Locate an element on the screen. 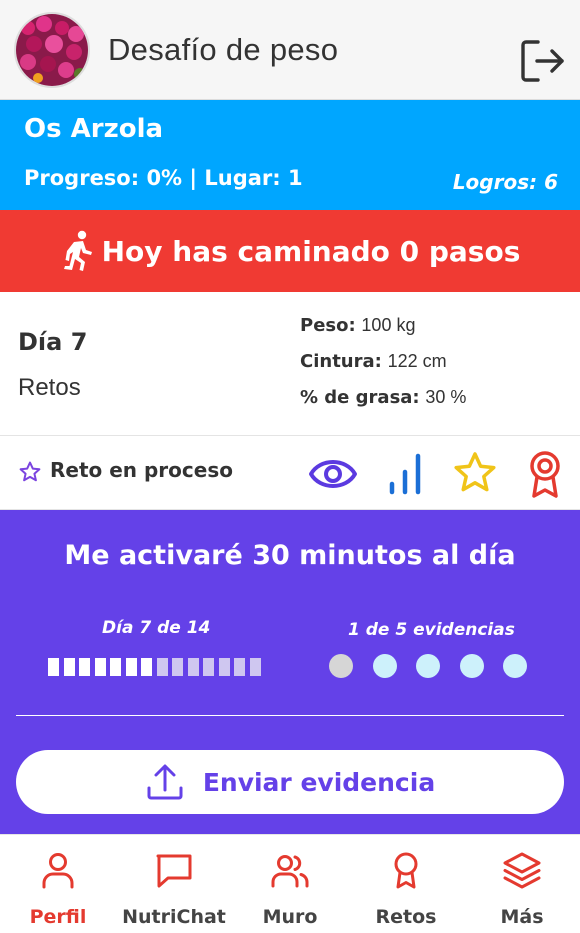  walking-icon is located at coordinates (77, 250).